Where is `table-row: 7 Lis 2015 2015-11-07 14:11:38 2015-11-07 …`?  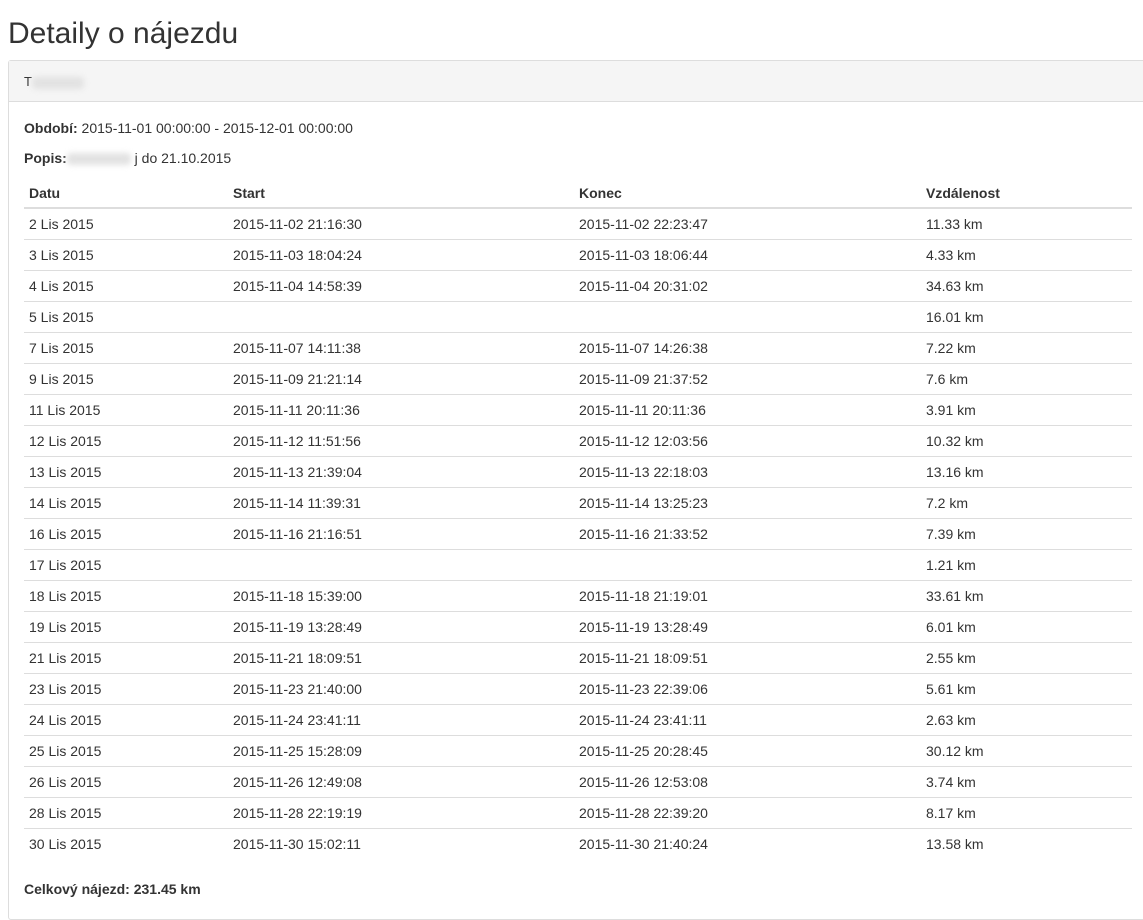 table-row: 7 Lis 2015 2015-11-07 14:11:38 2015-11-07 … is located at coordinates (578, 348).